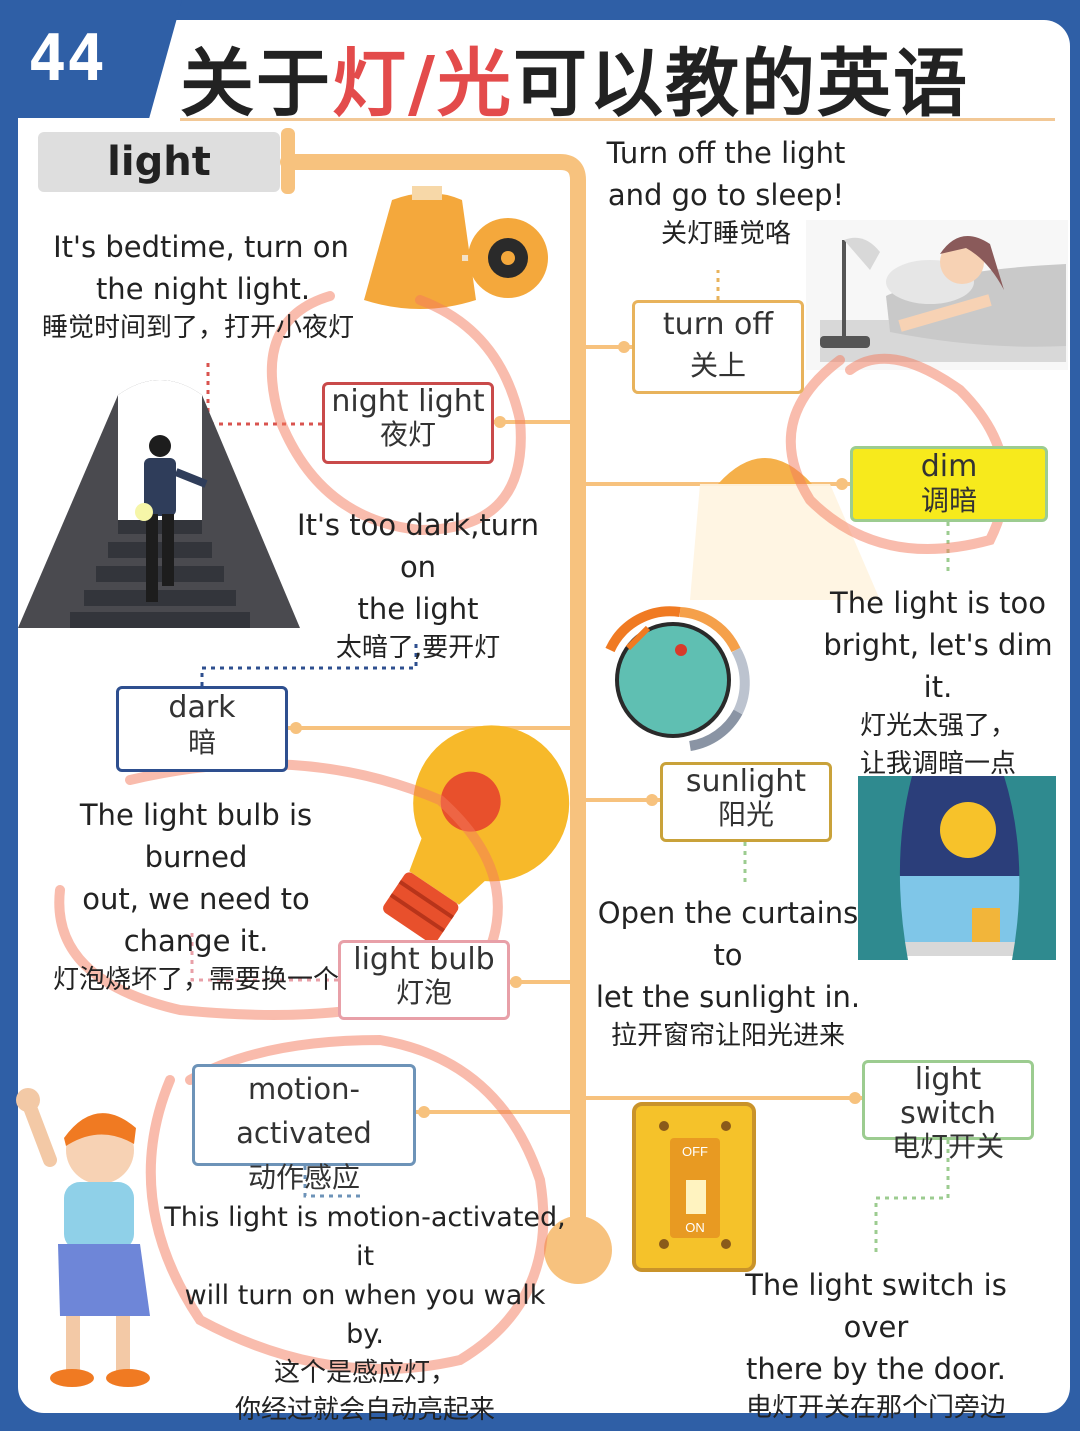 The height and width of the screenshot is (1431, 1080). What do you see at coordinates (407, 434) in the screenshot?
I see `night-light-zh: 夜灯` at bounding box center [407, 434].